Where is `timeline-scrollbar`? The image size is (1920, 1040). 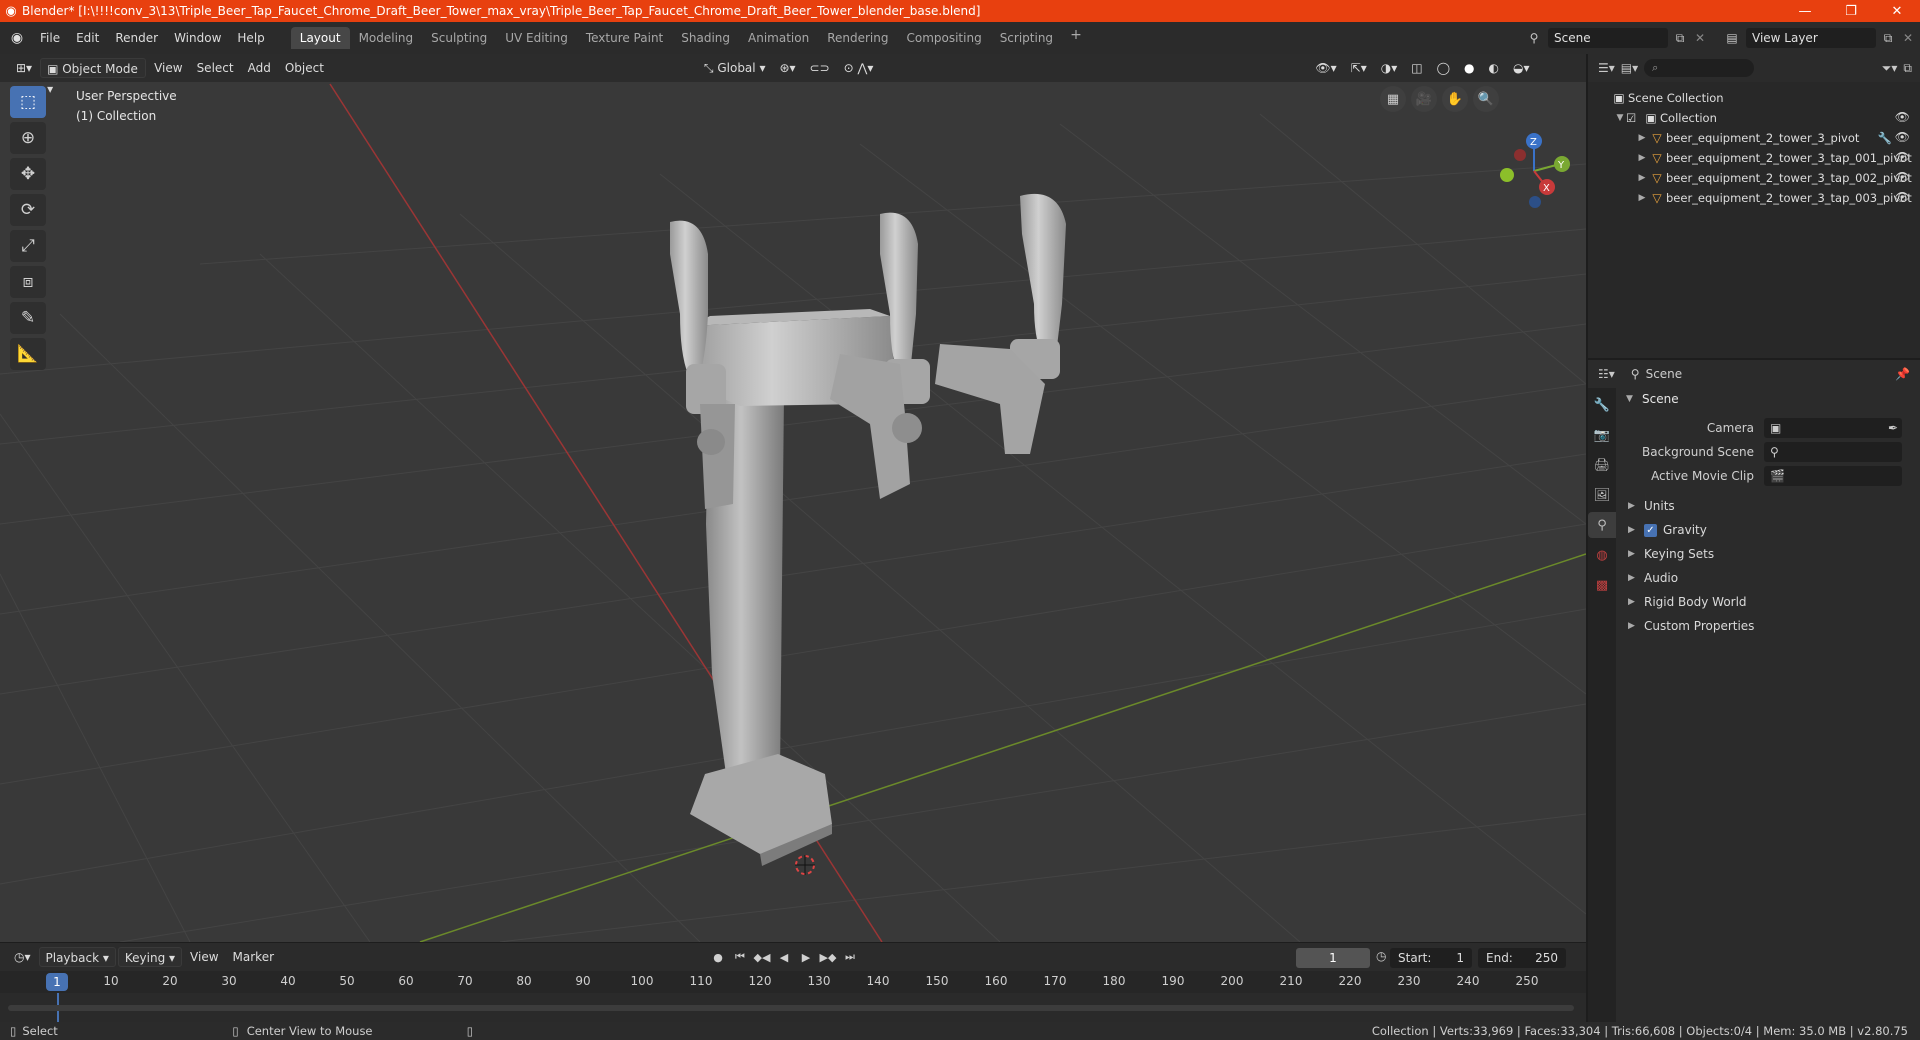 timeline-scrollbar is located at coordinates (791, 1008).